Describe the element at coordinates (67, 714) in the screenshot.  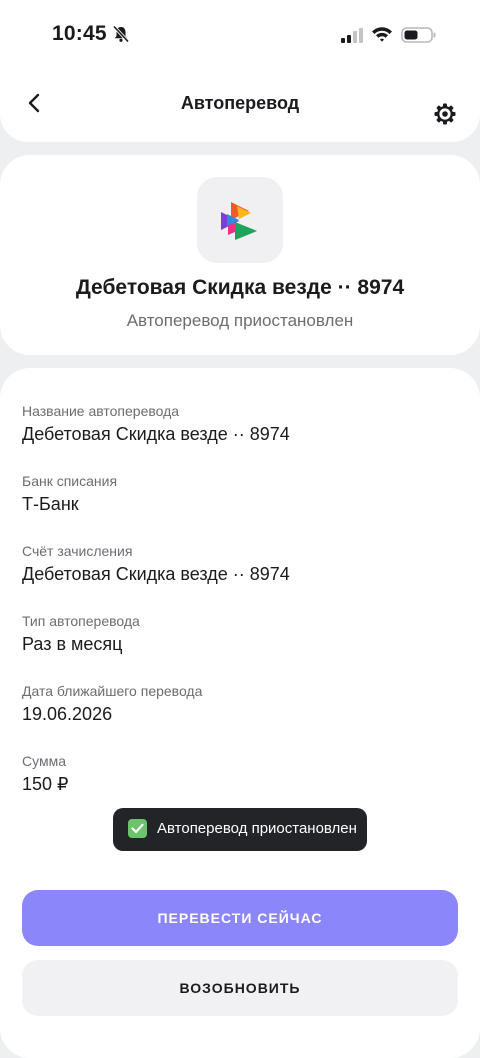
I see `detail-value: 19.06.2026` at that location.